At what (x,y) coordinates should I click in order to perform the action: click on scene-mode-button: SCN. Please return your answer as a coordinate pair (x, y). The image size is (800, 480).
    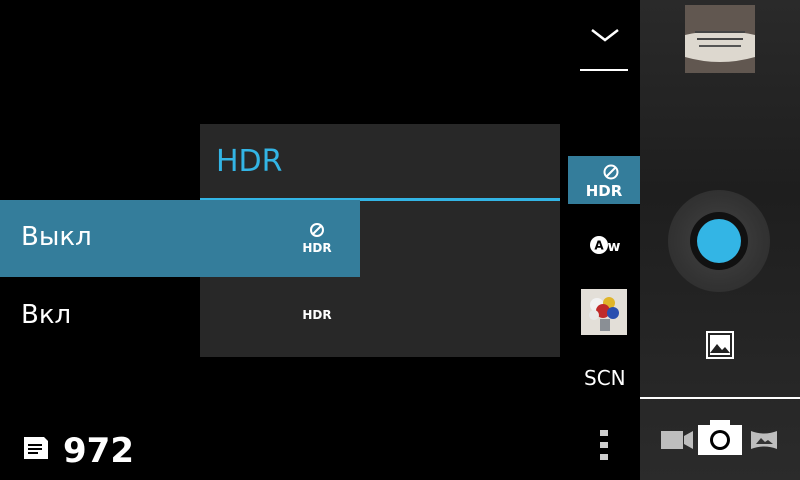
    Looking at the image, I should click on (605, 378).